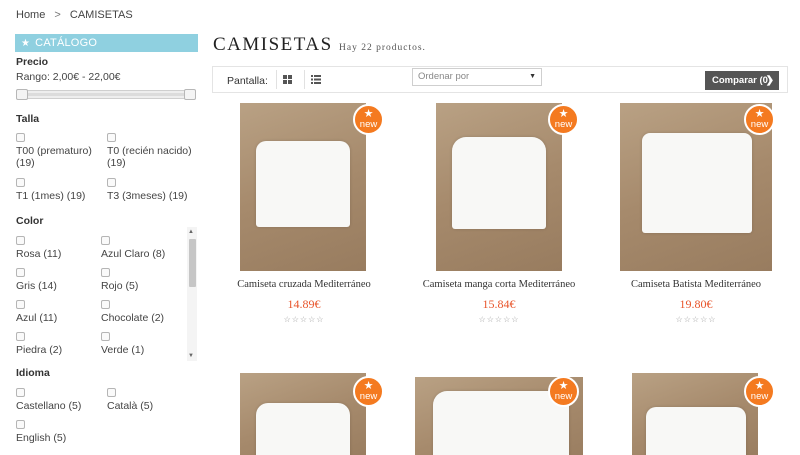 The width and height of the screenshot is (800, 455). I want to click on scroll-up-arrow-icon: ▲, so click(191, 232).